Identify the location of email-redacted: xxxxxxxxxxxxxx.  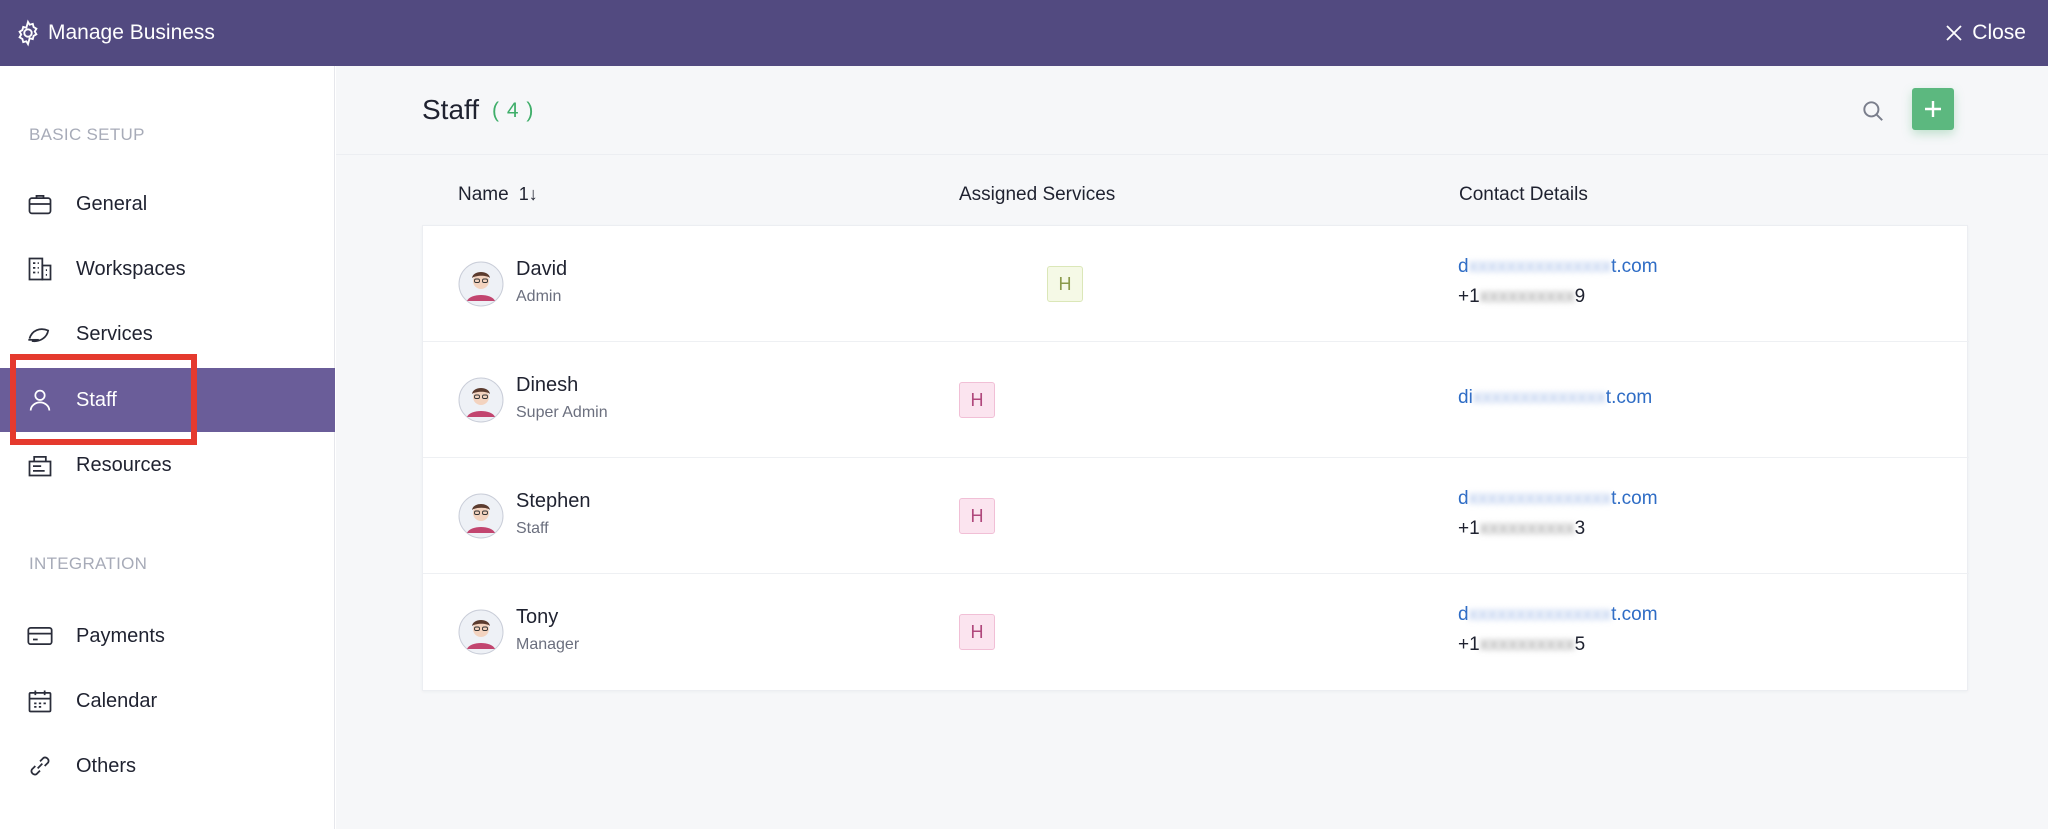
(1539, 397).